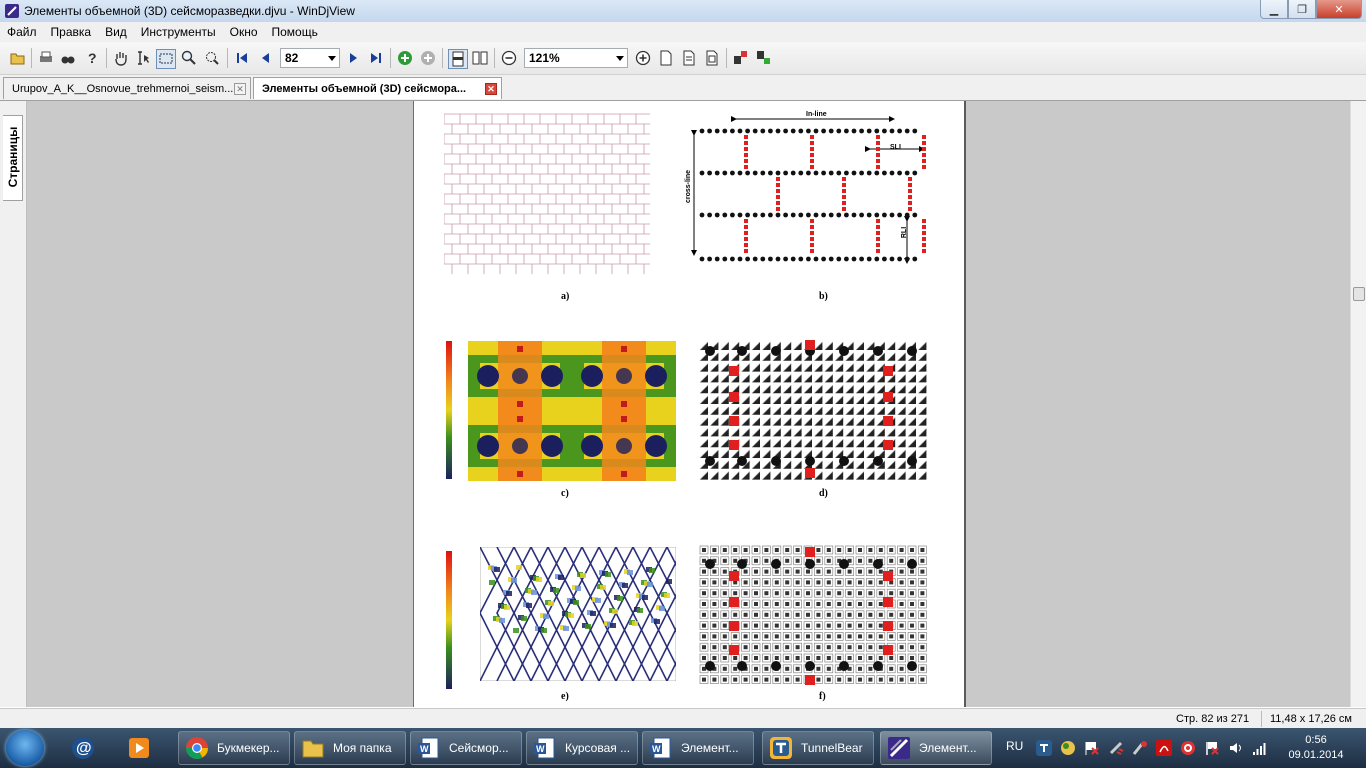 The width and height of the screenshot is (1366, 768). Describe the element at coordinates (1164, 748) in the screenshot. I see `acrobat-tray-icon` at that location.